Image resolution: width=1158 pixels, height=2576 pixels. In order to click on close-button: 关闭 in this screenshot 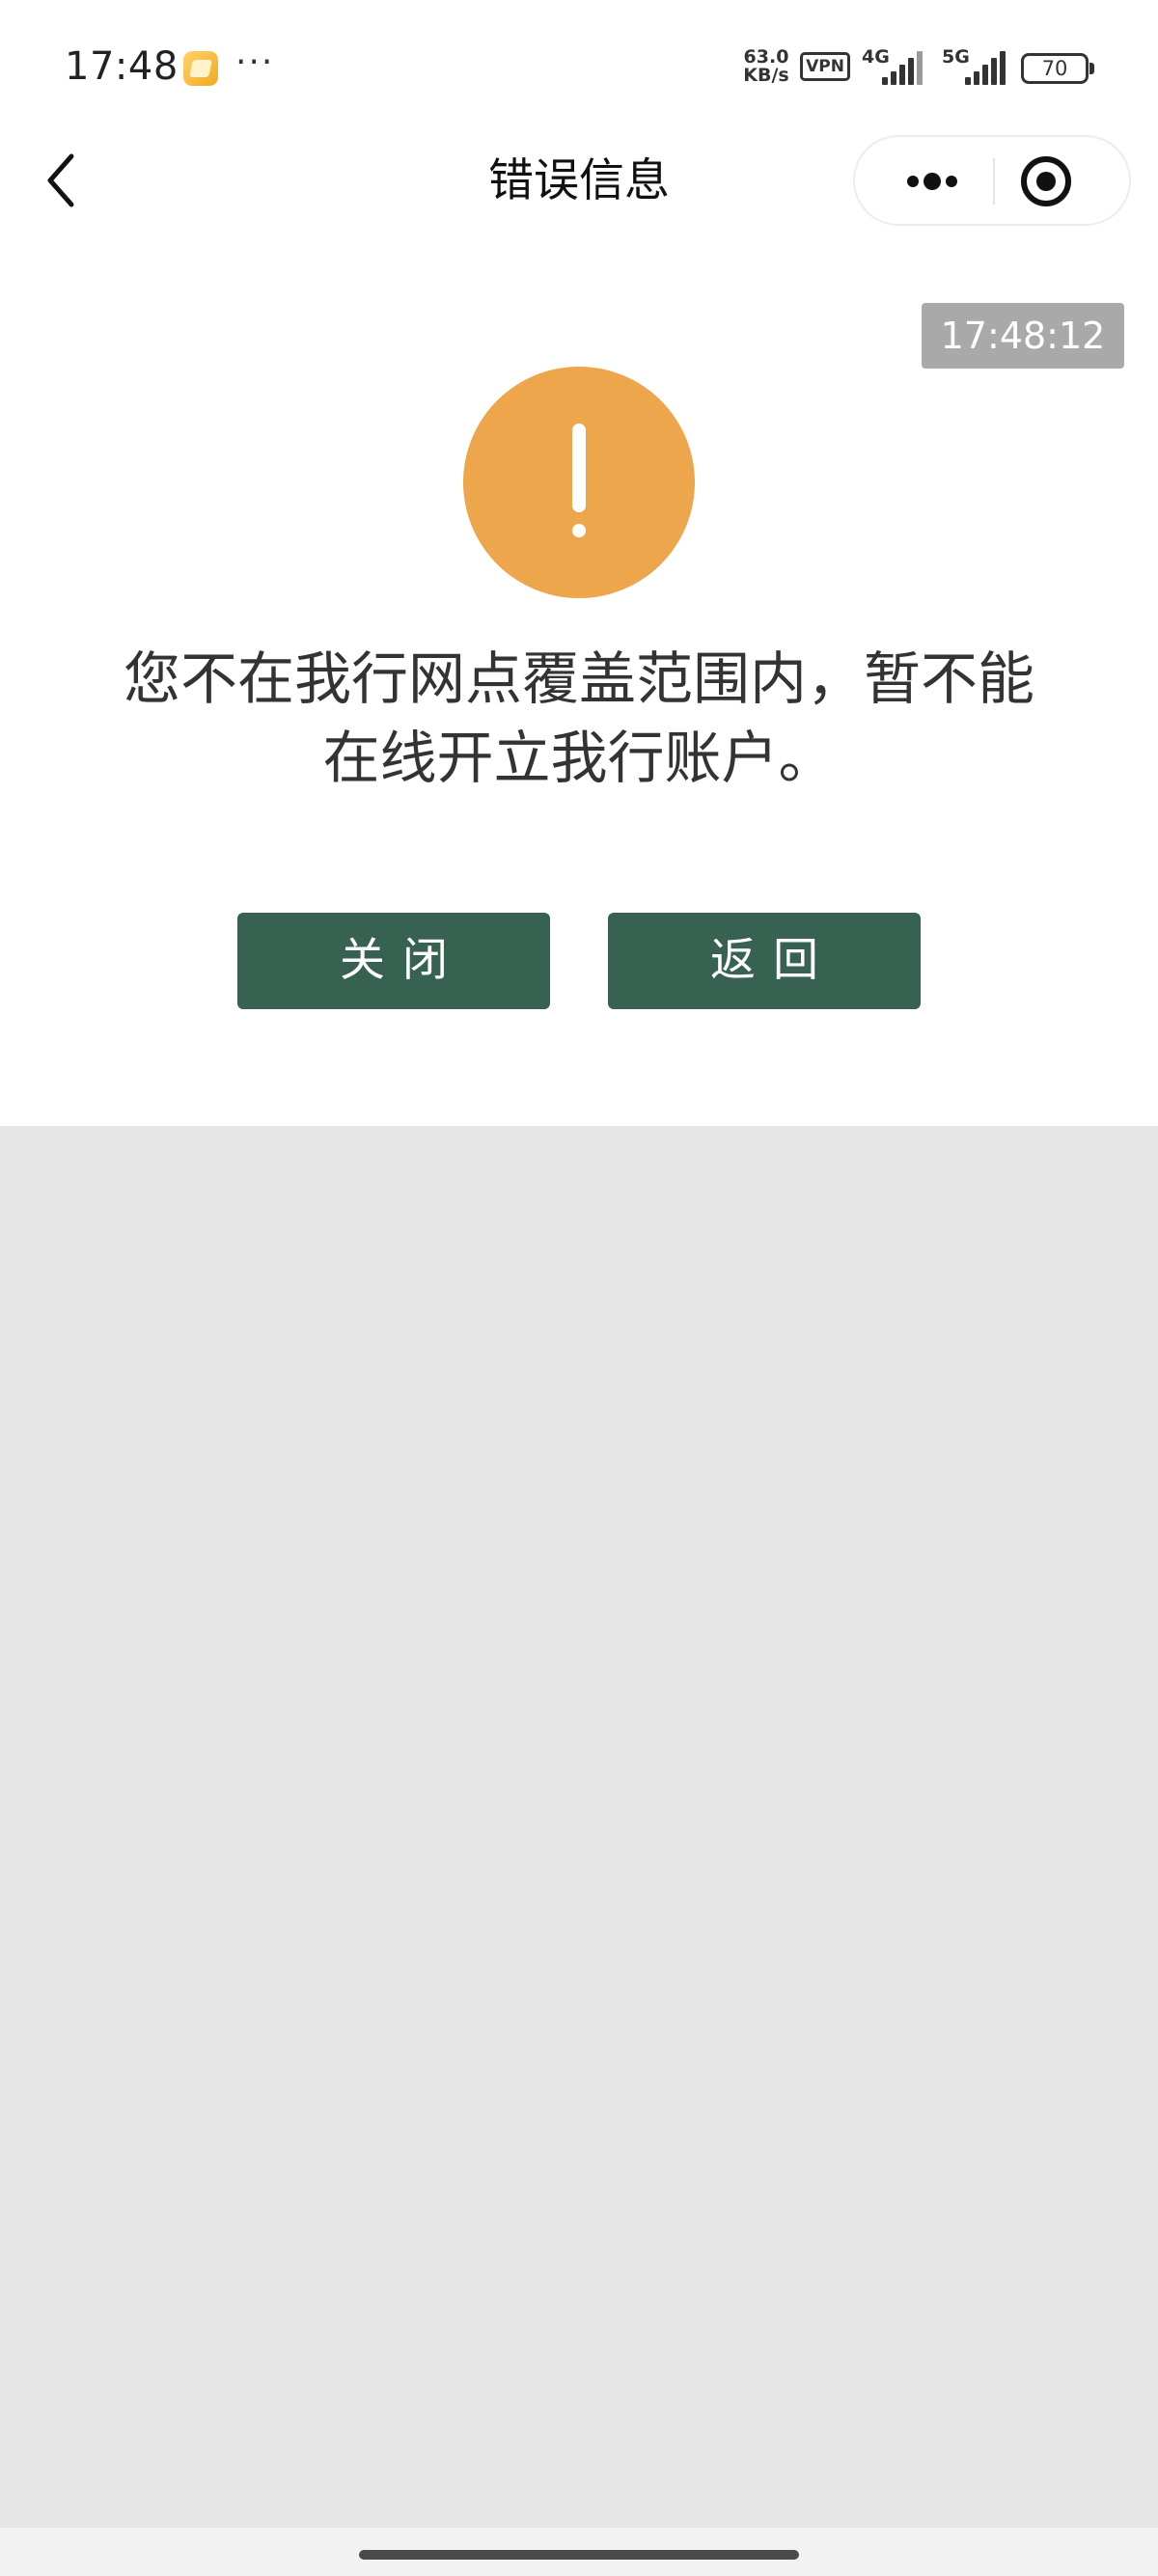, I will do `click(393, 961)`.